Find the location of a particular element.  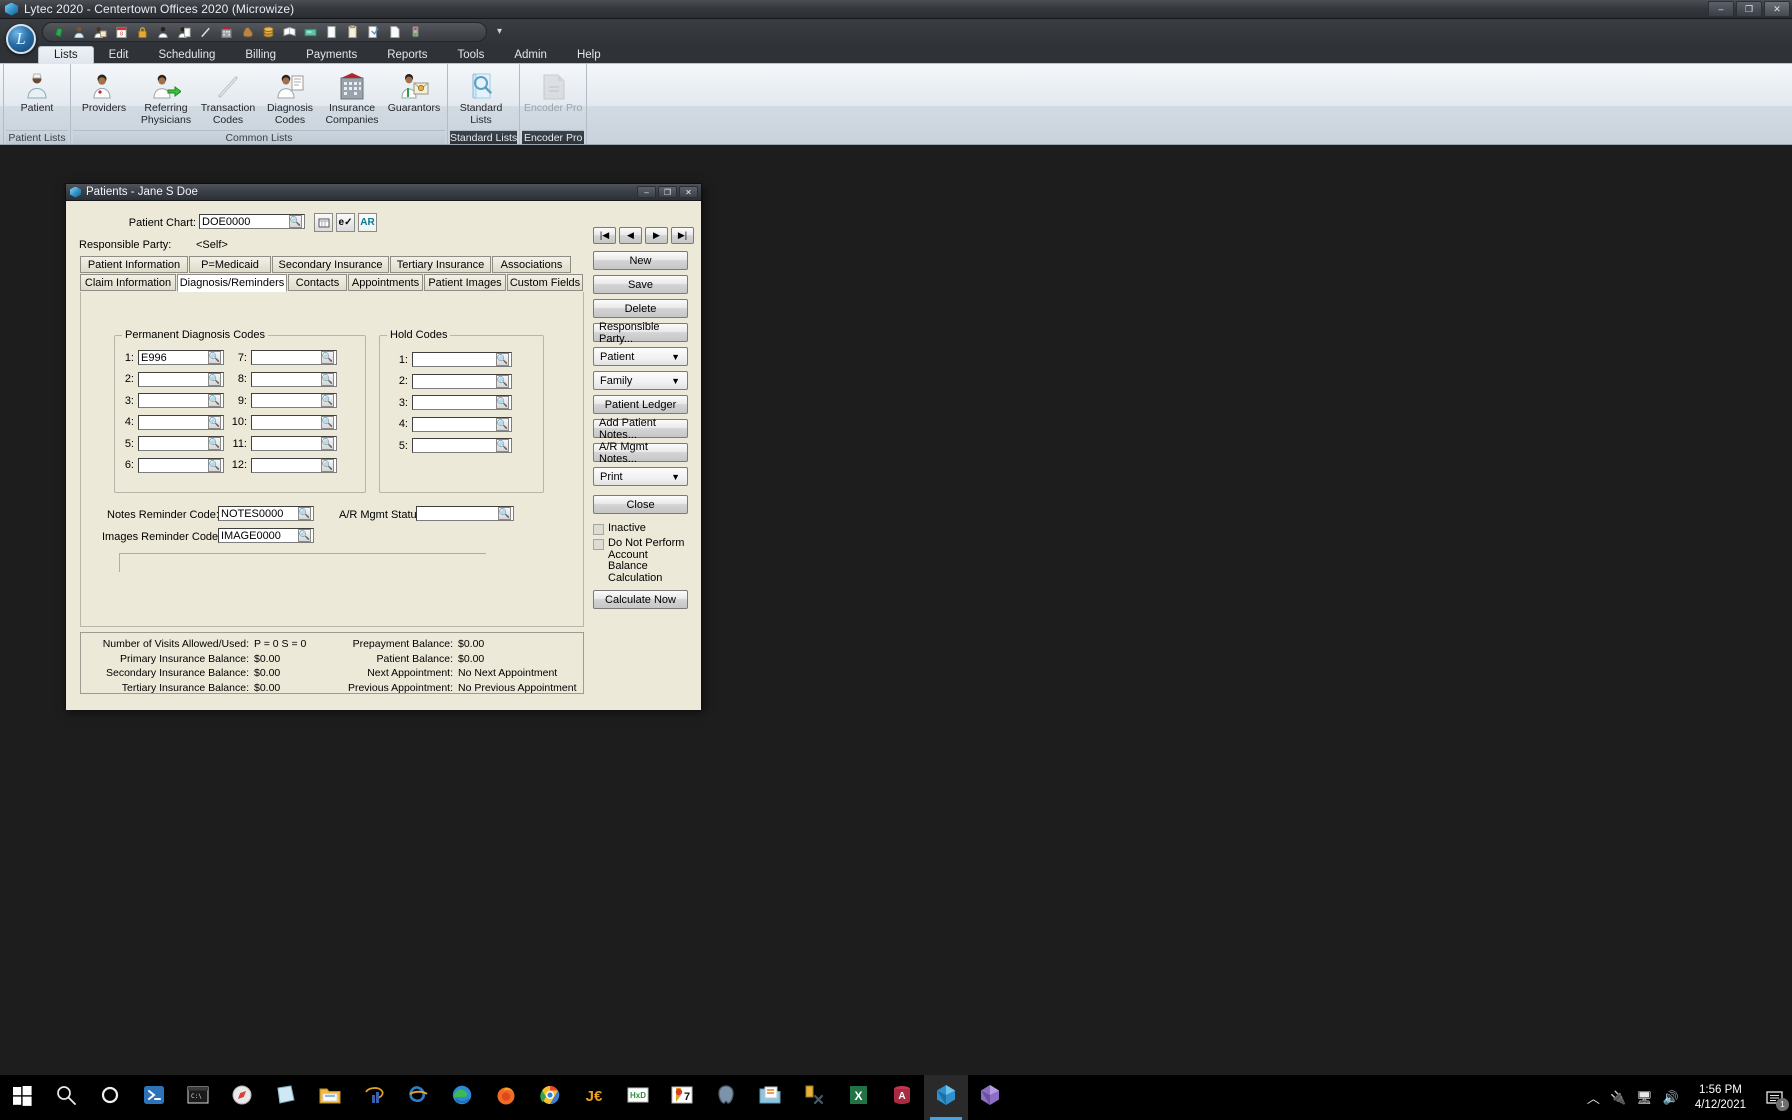

tab-associations: Associations is located at coordinates (531, 264).